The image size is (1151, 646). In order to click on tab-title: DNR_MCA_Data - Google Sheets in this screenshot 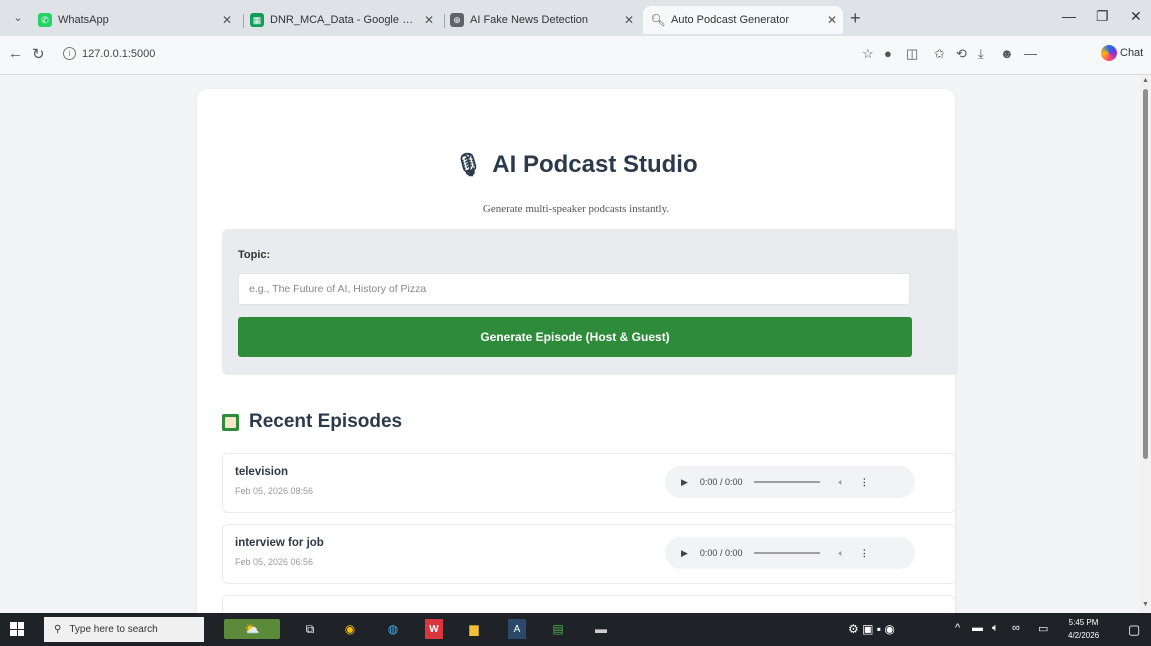, I will do `click(344, 20)`.